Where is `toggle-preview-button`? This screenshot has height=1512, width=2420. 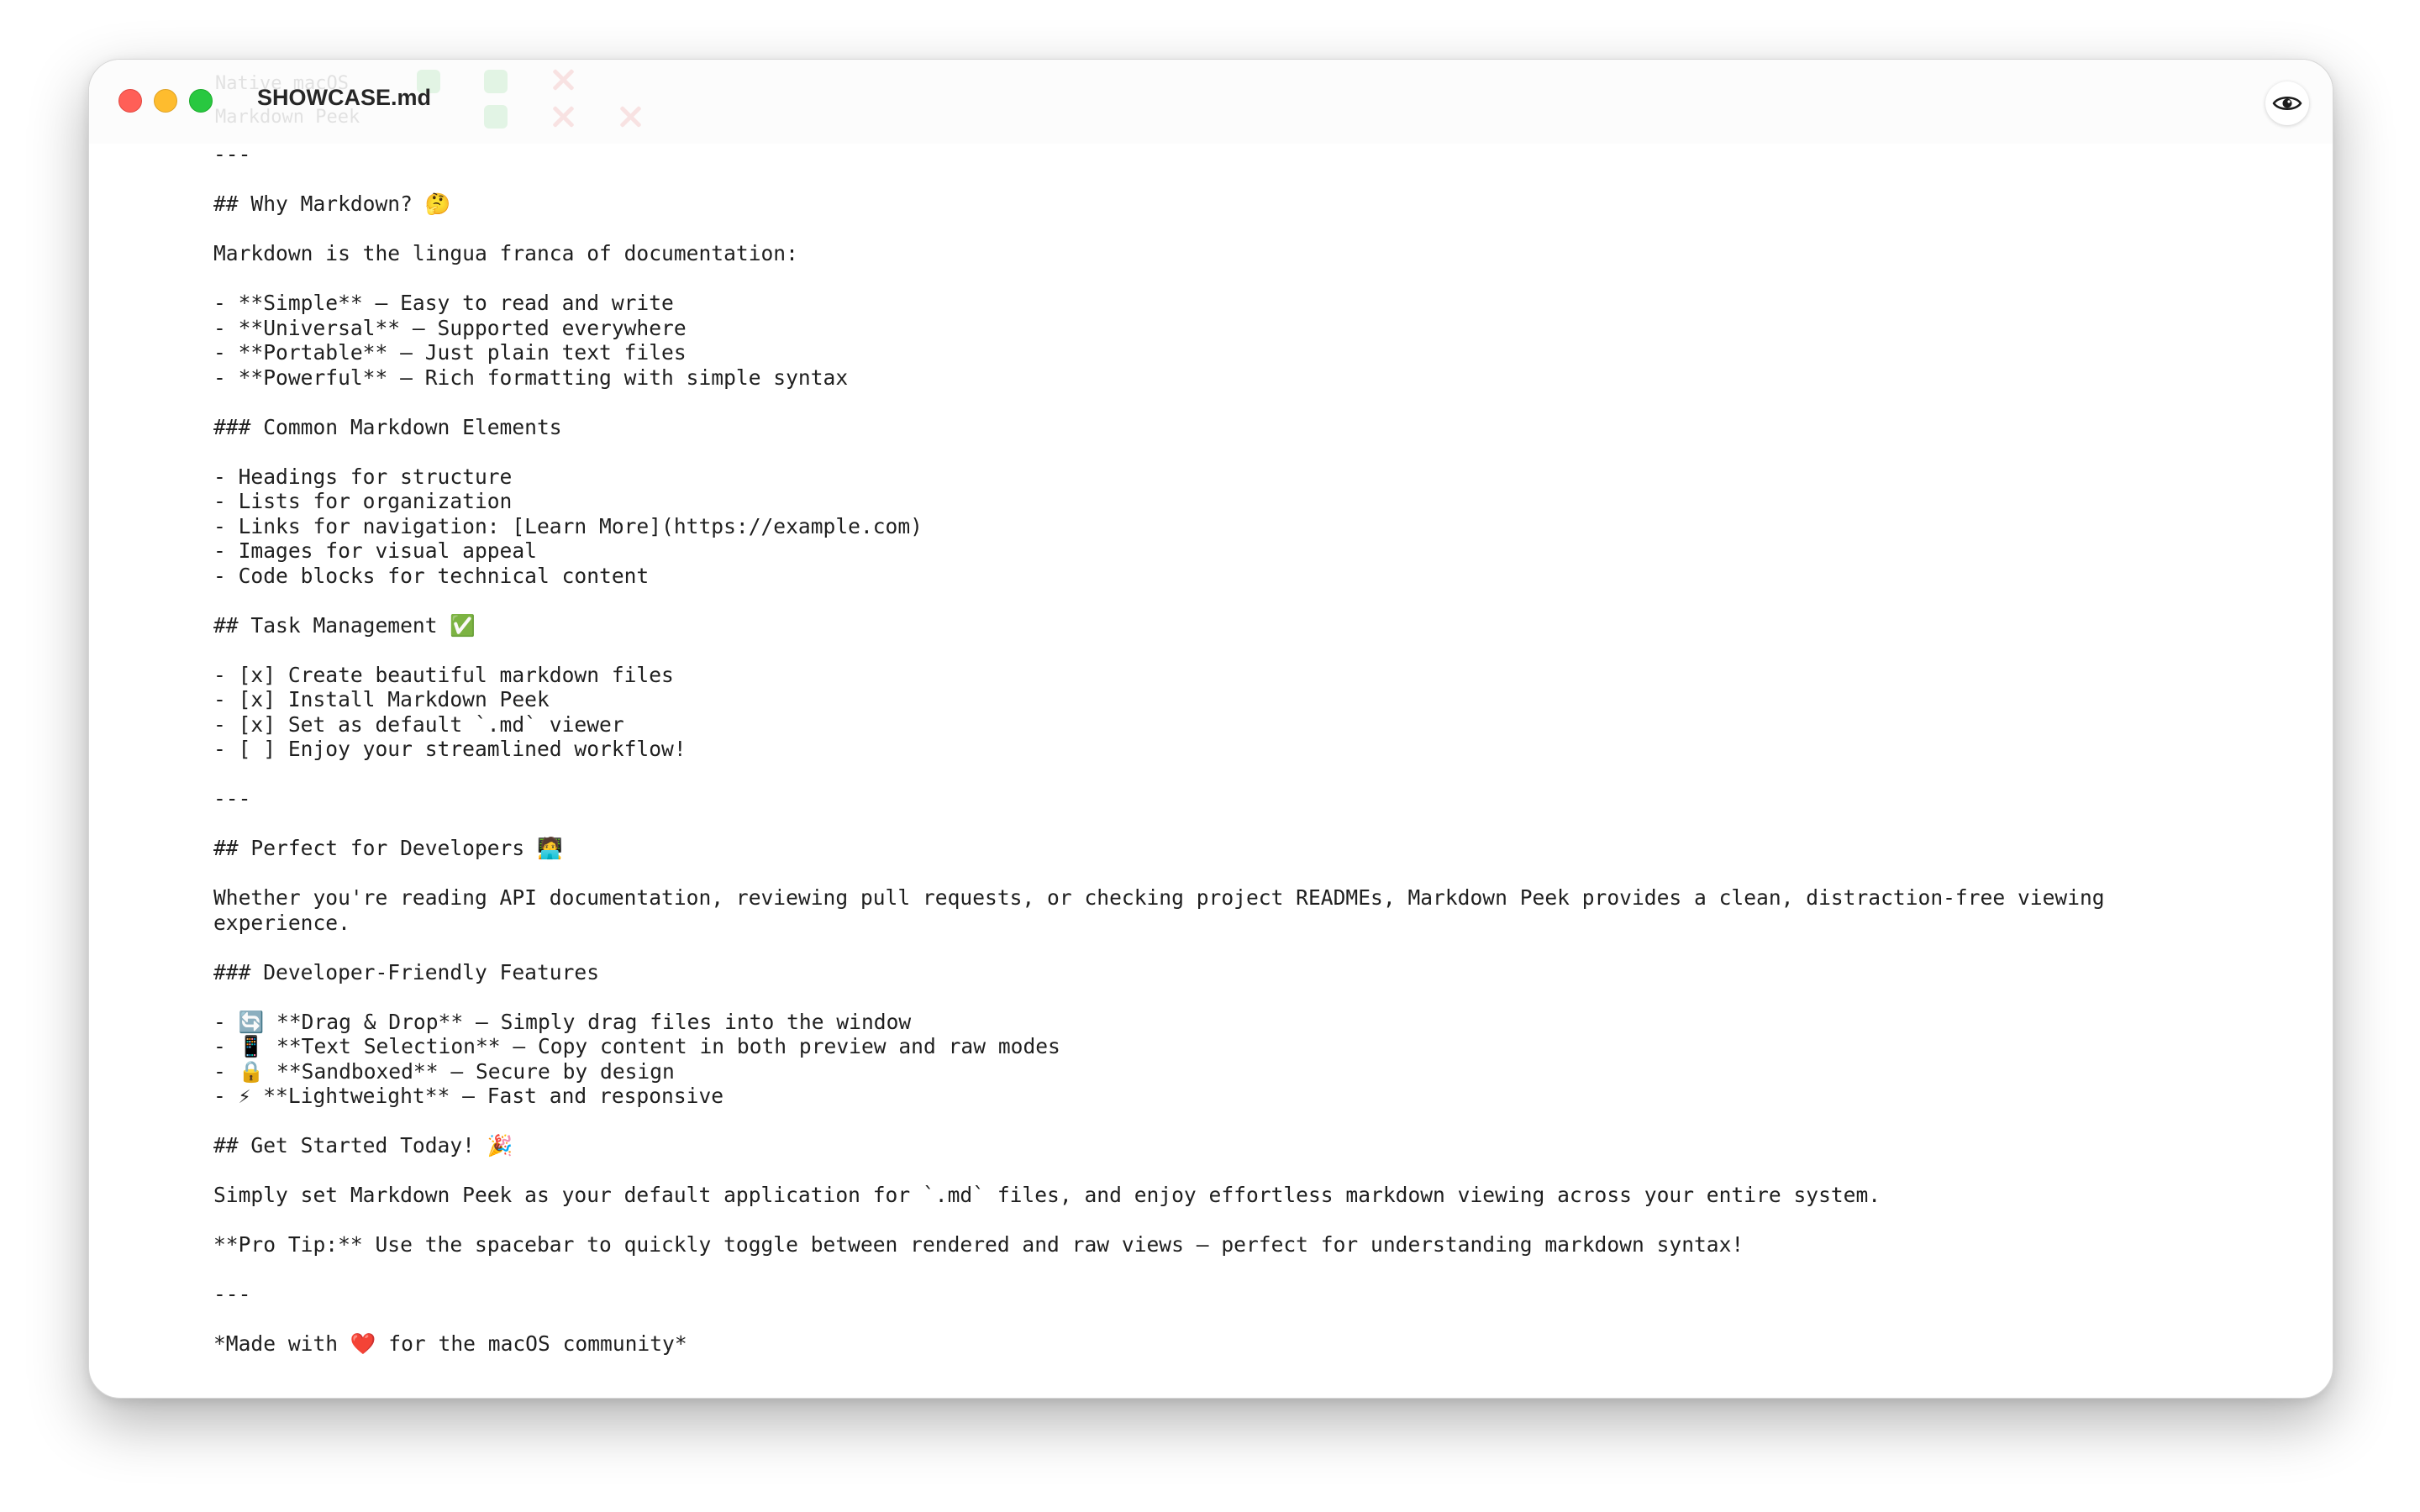
toggle-preview-button is located at coordinates (2287, 103).